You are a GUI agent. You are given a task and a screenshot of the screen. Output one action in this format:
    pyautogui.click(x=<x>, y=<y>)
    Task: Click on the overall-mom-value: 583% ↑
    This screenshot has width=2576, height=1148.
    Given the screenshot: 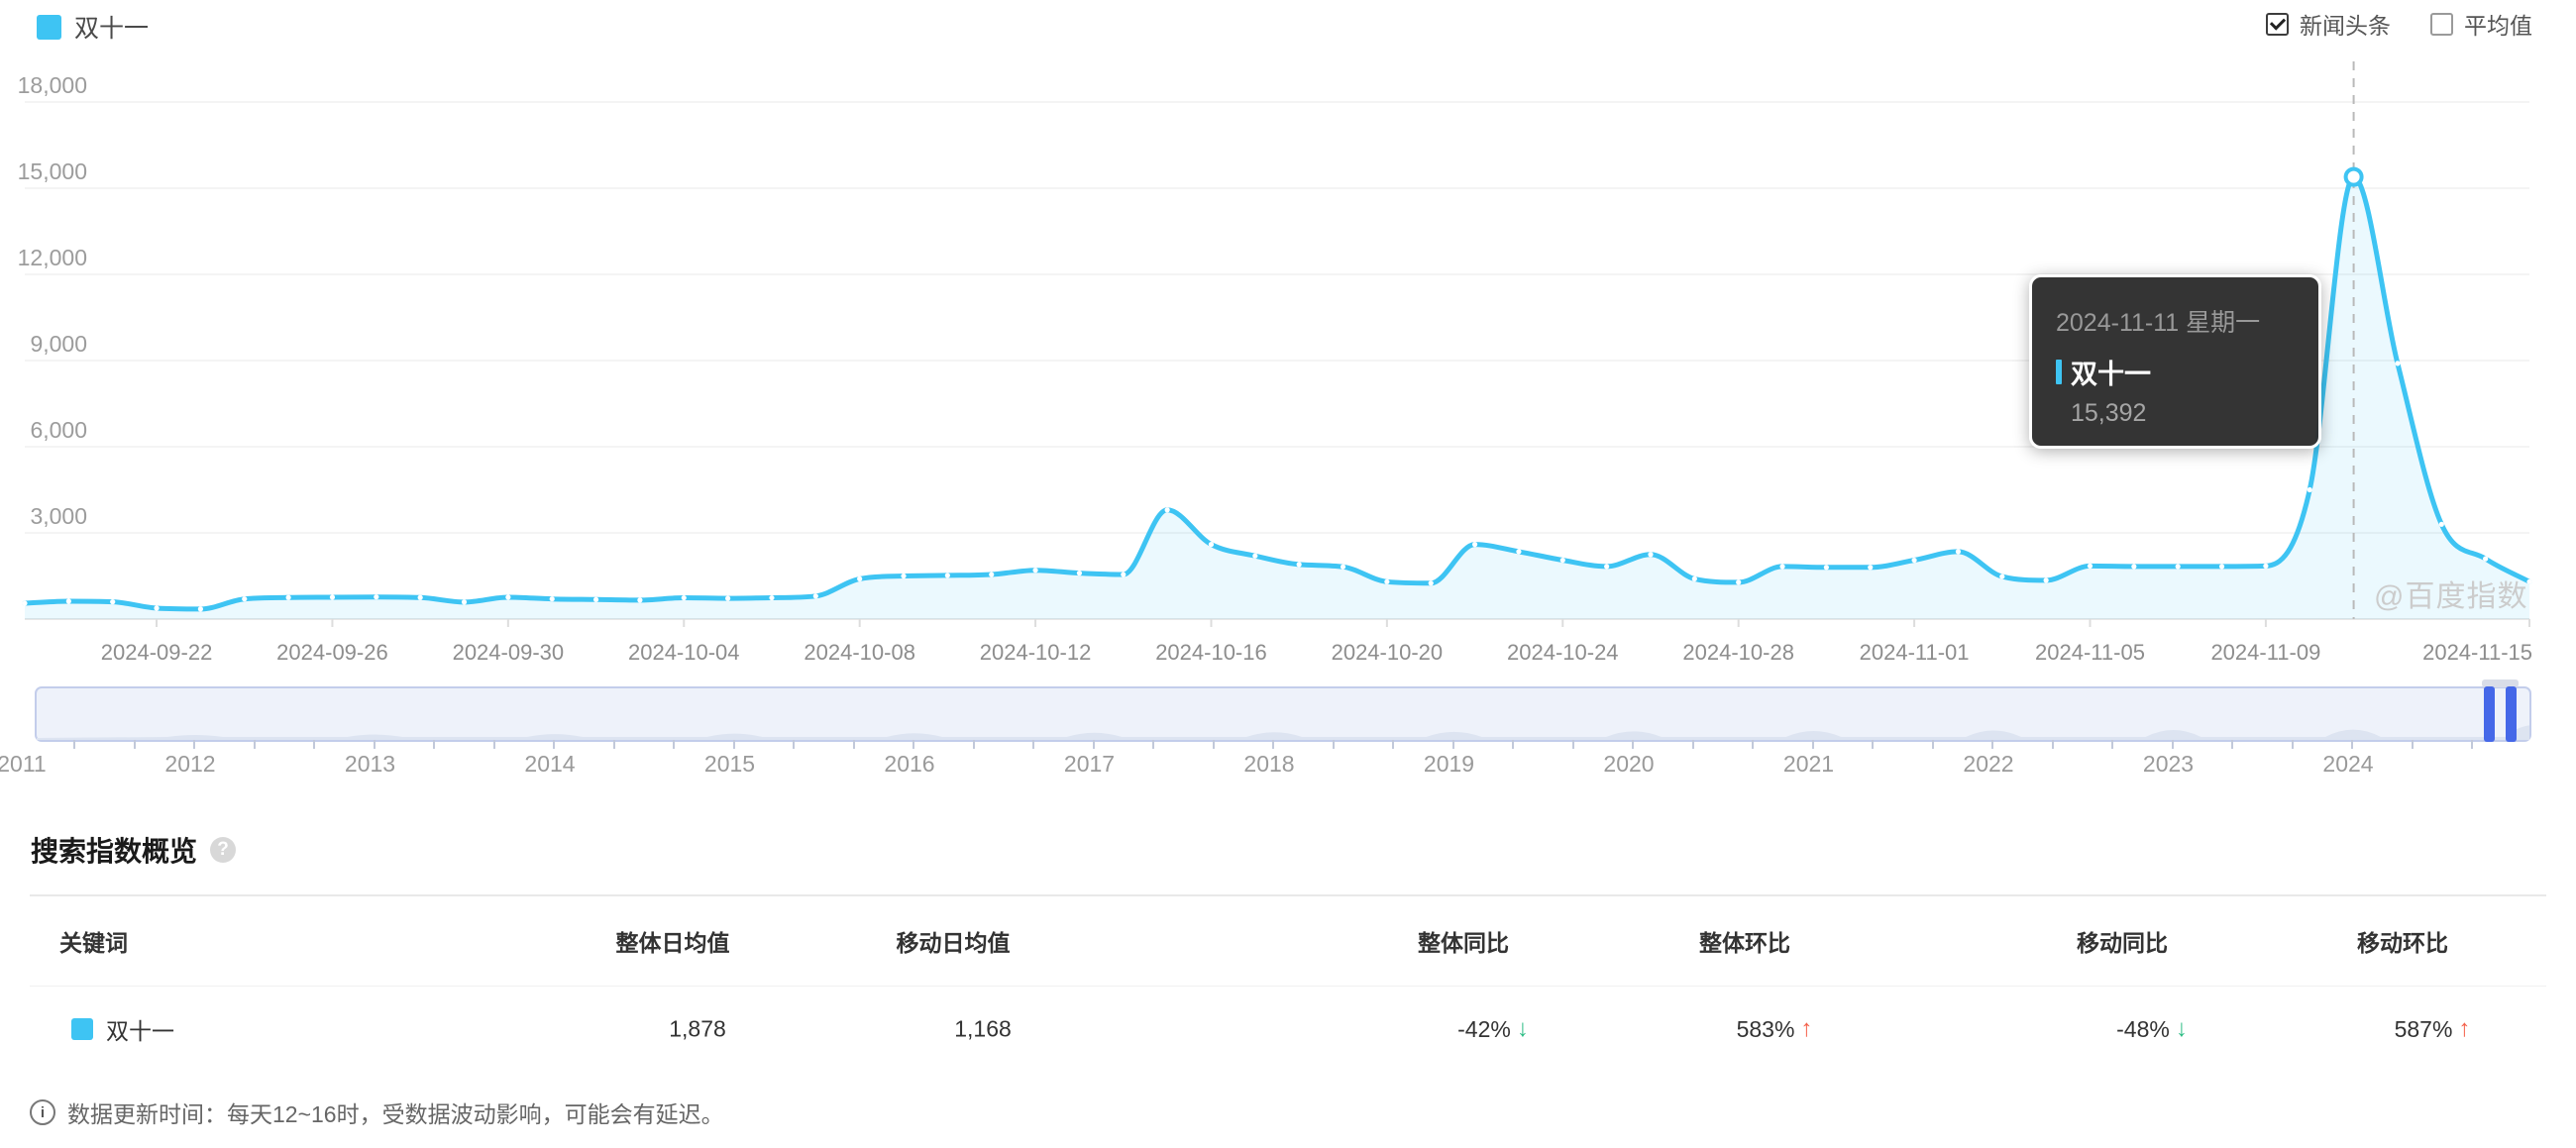 What is the action you would take?
    pyautogui.click(x=1774, y=1028)
    